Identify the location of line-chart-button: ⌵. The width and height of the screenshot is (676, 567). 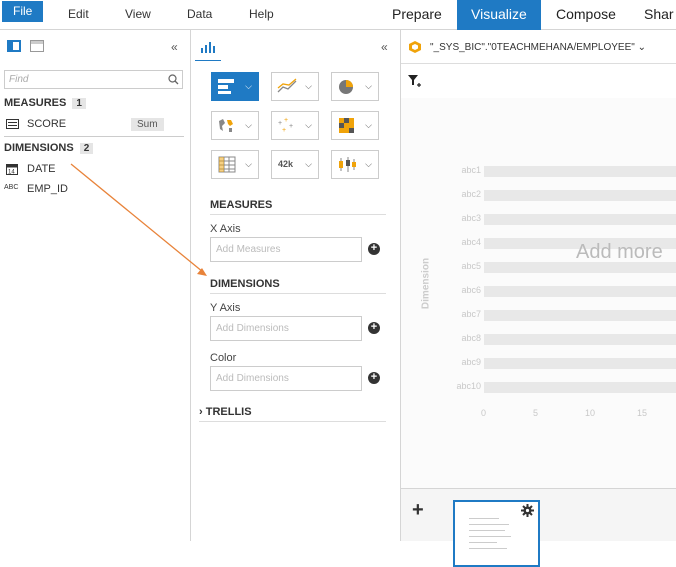
(295, 86).